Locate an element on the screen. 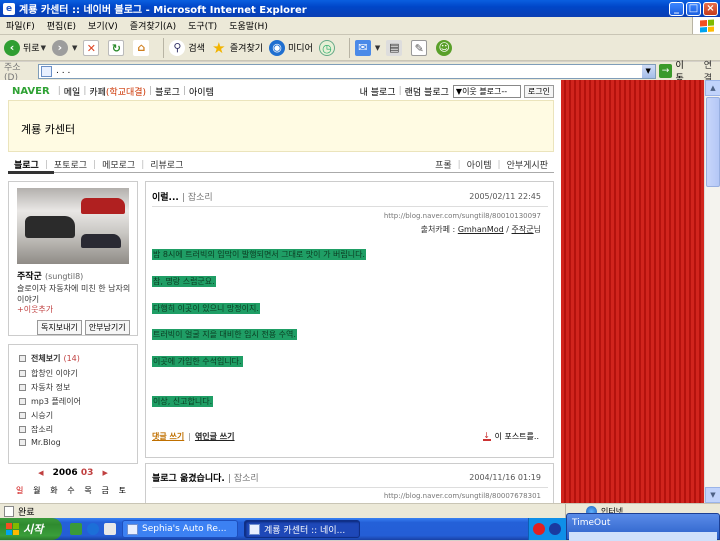 Image resolution: width=720 pixels, height=541 pixels. nav-school-battle: (학교대결) is located at coordinates (126, 91).